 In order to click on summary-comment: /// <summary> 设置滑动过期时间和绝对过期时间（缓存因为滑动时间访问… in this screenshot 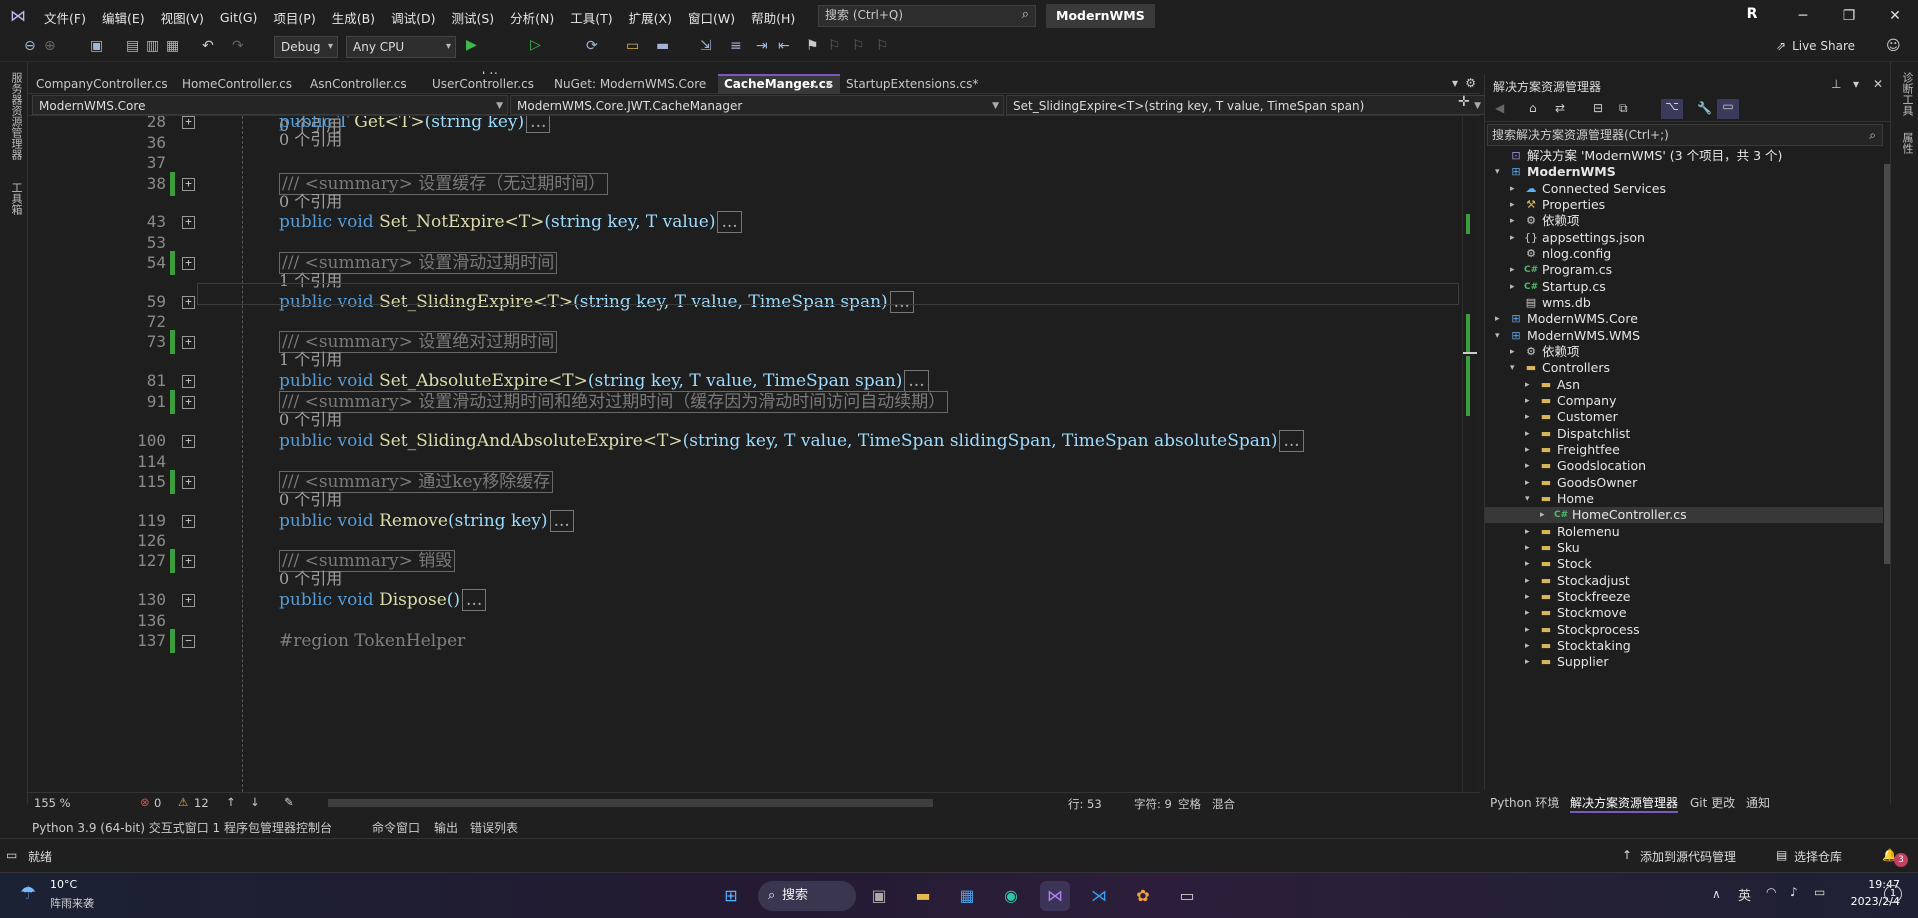, I will do `click(614, 402)`.